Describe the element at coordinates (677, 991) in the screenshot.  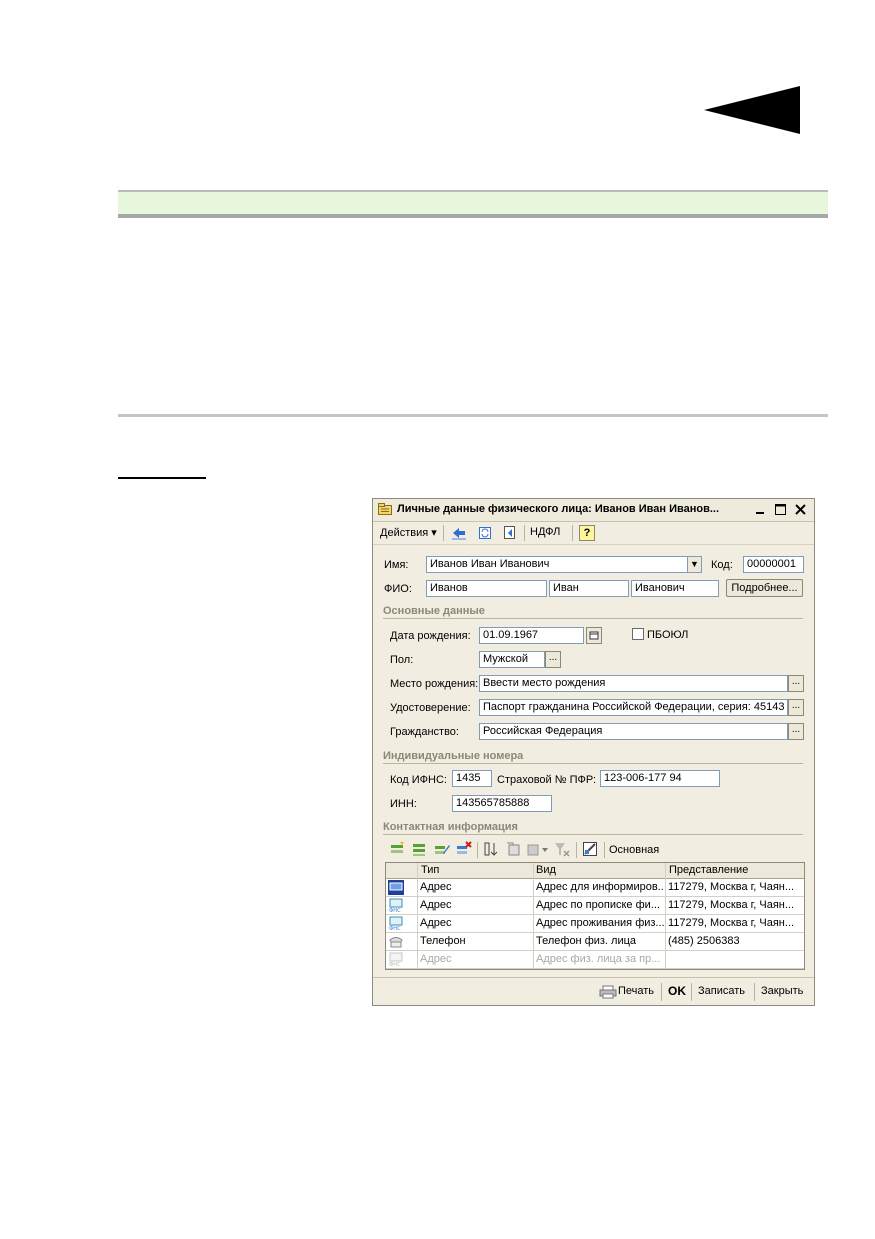
I see `ok-button: OK` at that location.